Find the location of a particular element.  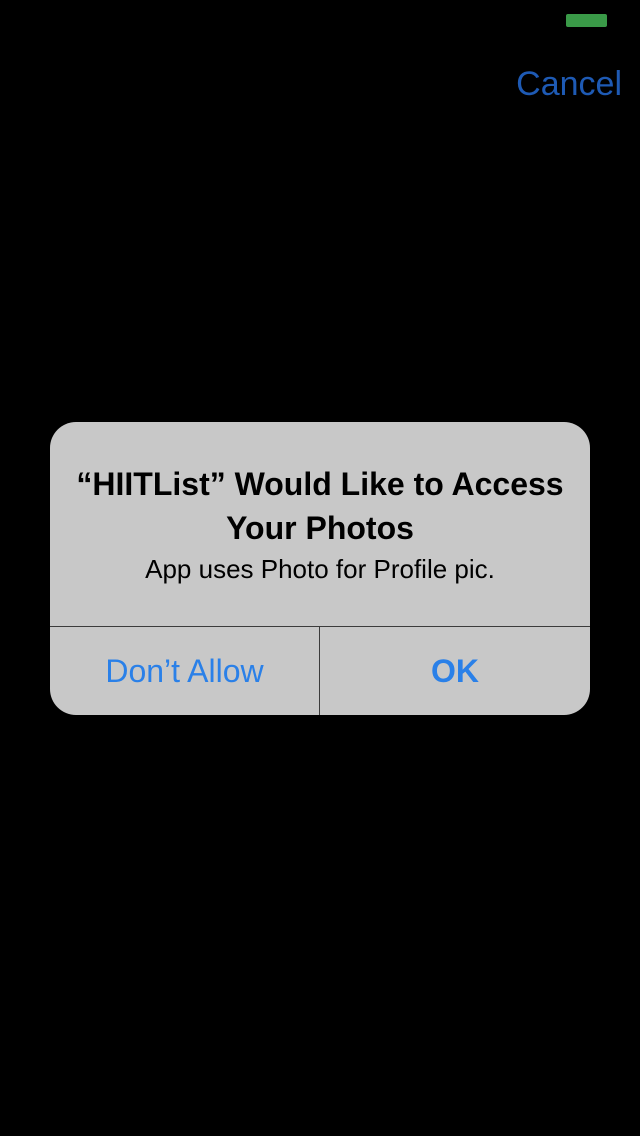

battery-icon is located at coordinates (586, 20).